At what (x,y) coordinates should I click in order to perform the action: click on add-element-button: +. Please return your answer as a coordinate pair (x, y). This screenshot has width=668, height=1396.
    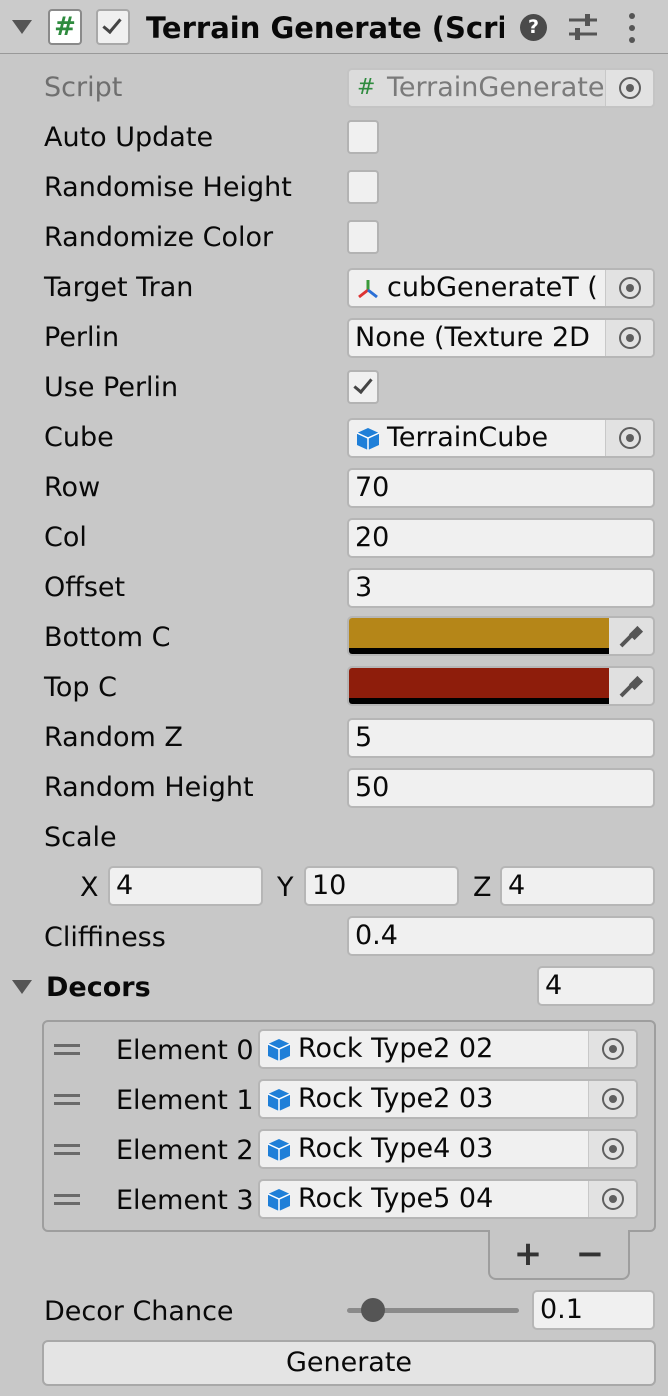
    Looking at the image, I should click on (528, 1254).